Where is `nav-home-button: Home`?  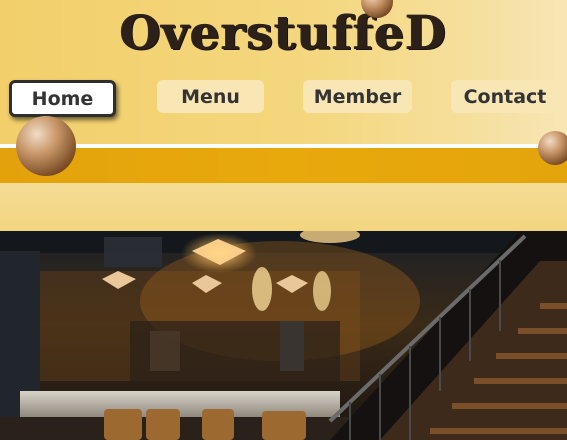
nav-home-button: Home is located at coordinates (62, 98).